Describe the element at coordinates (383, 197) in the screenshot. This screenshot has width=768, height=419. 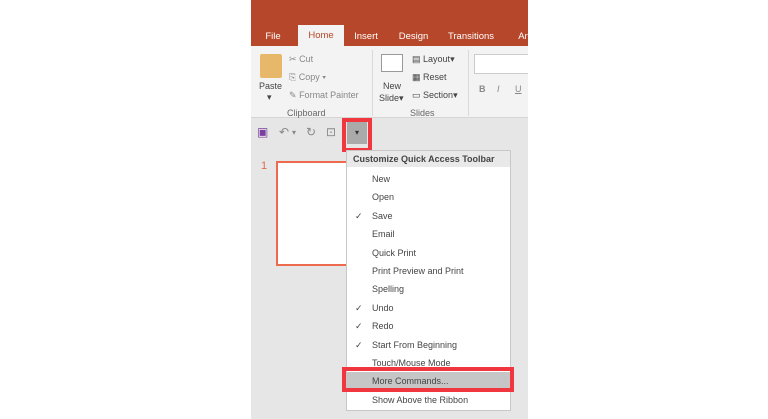
I see `menu-item-label: Open` at that location.